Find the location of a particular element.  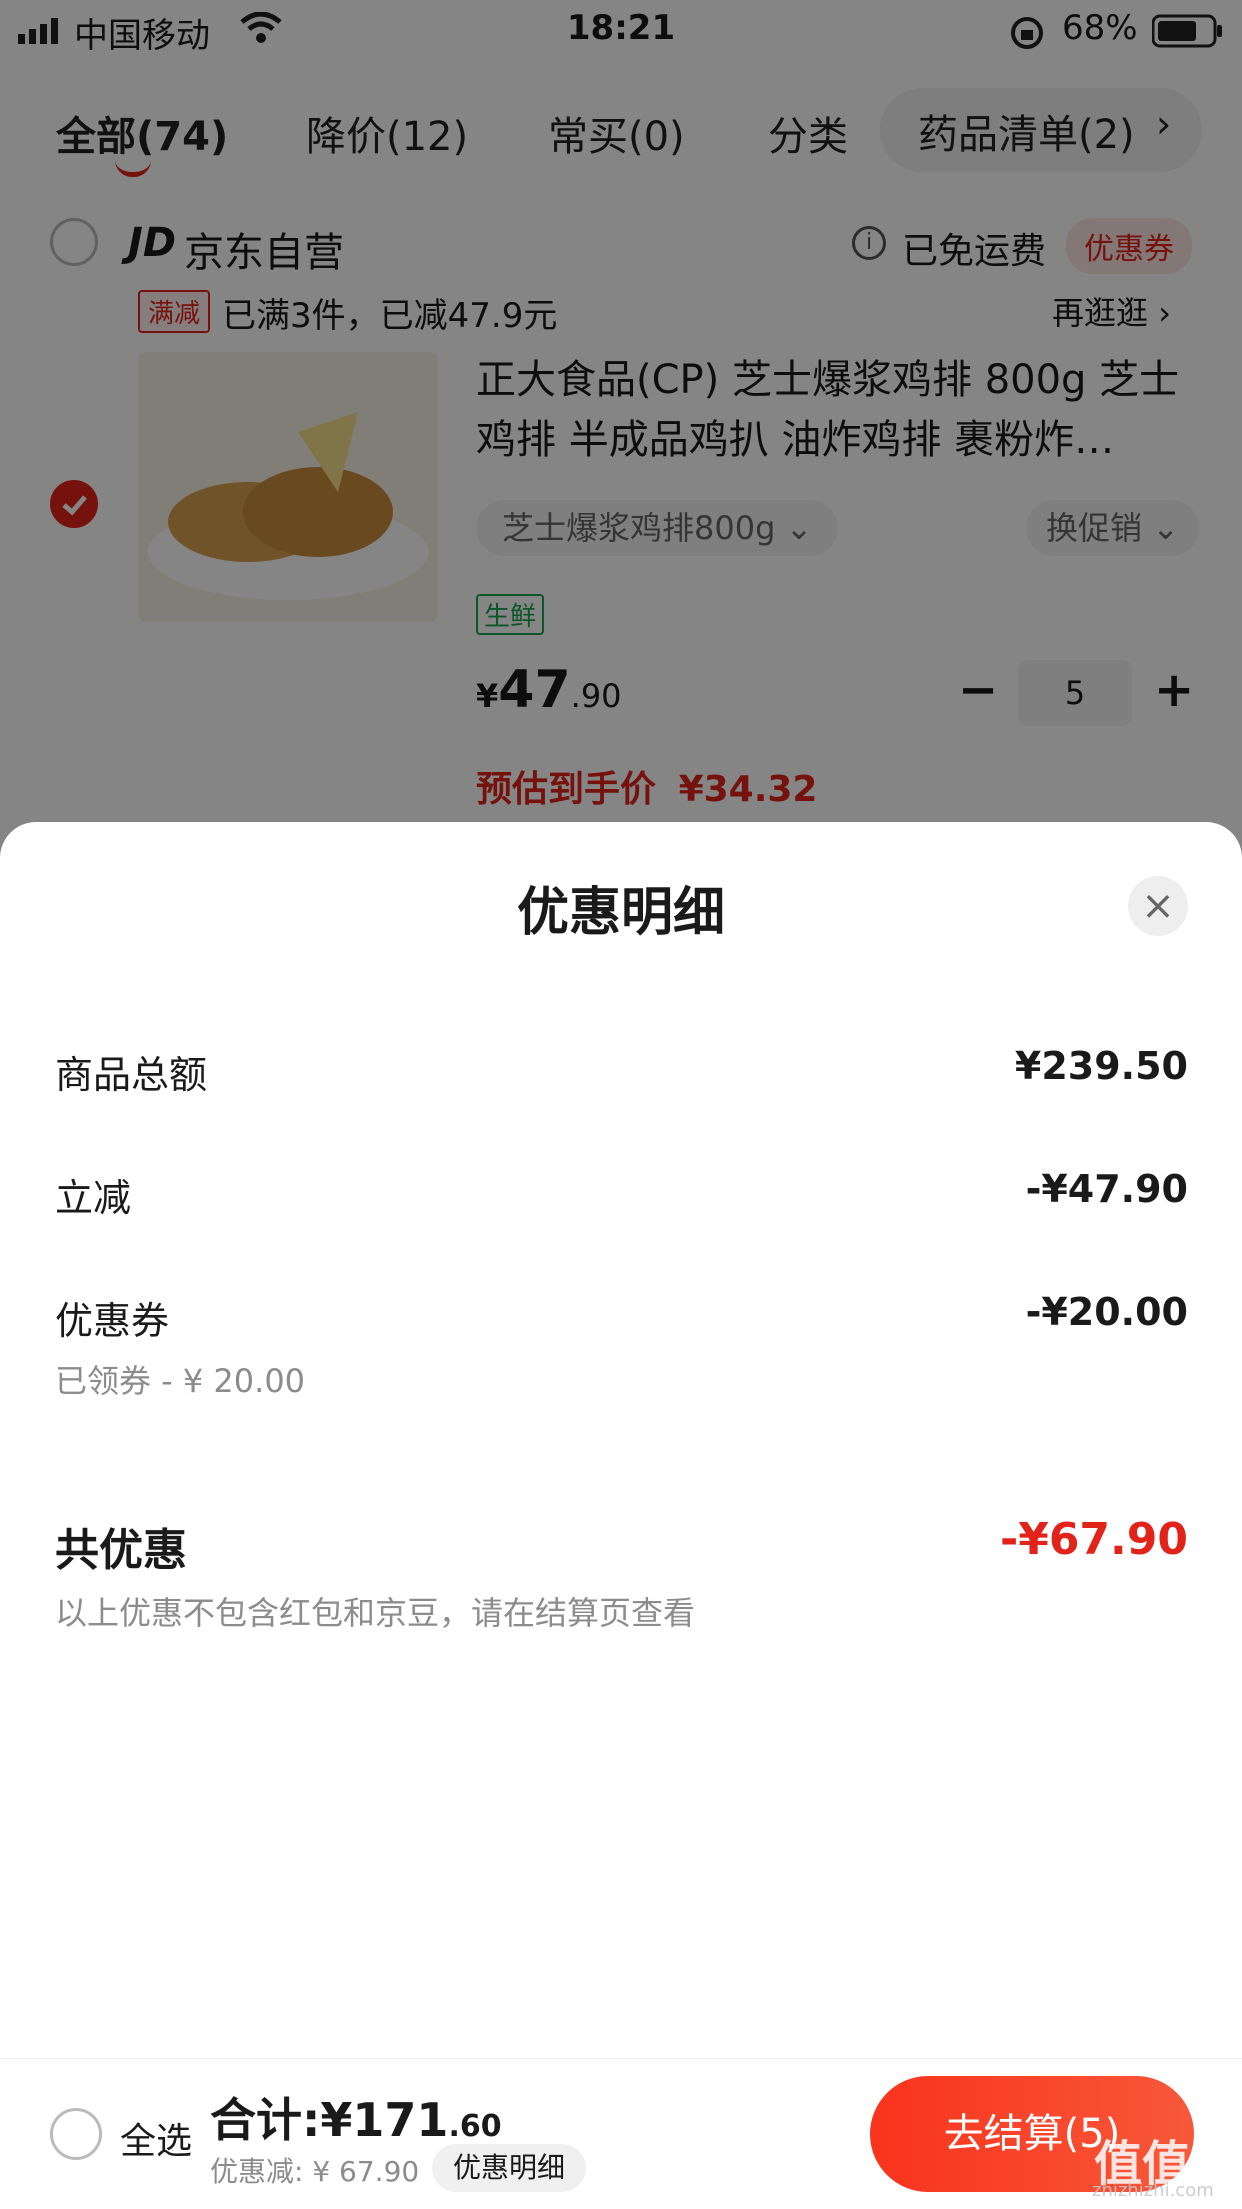

close-icon: × is located at coordinates (1158, 906).